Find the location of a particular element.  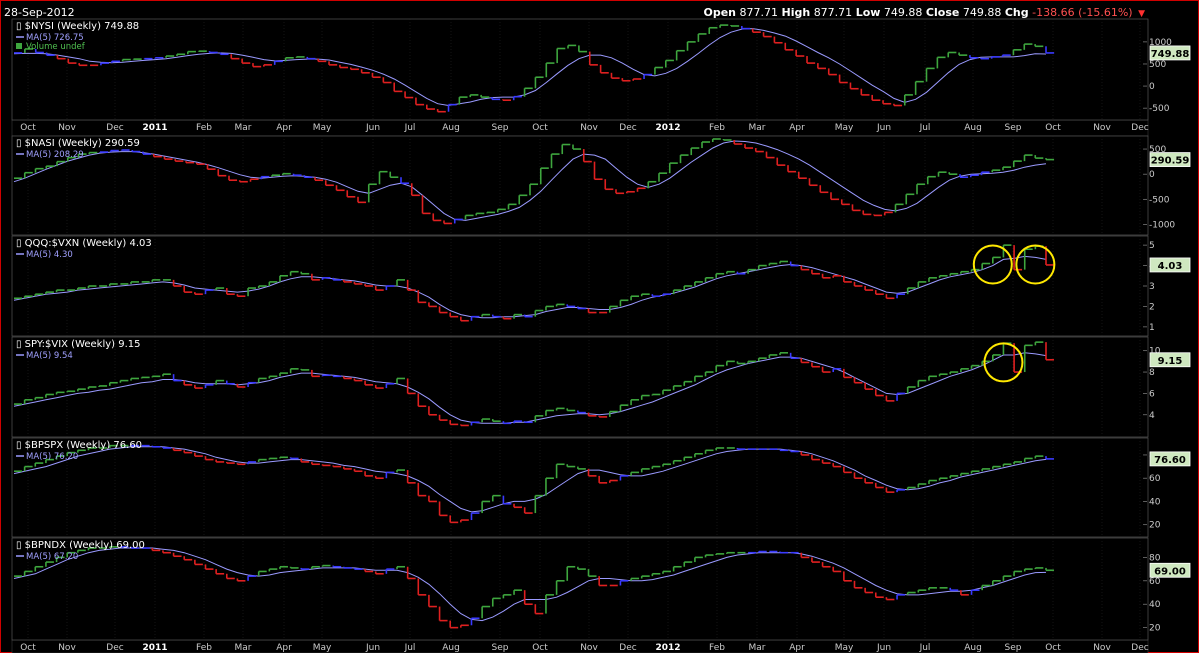

y-tick-label: 80 is located at coordinates (1155, 558).